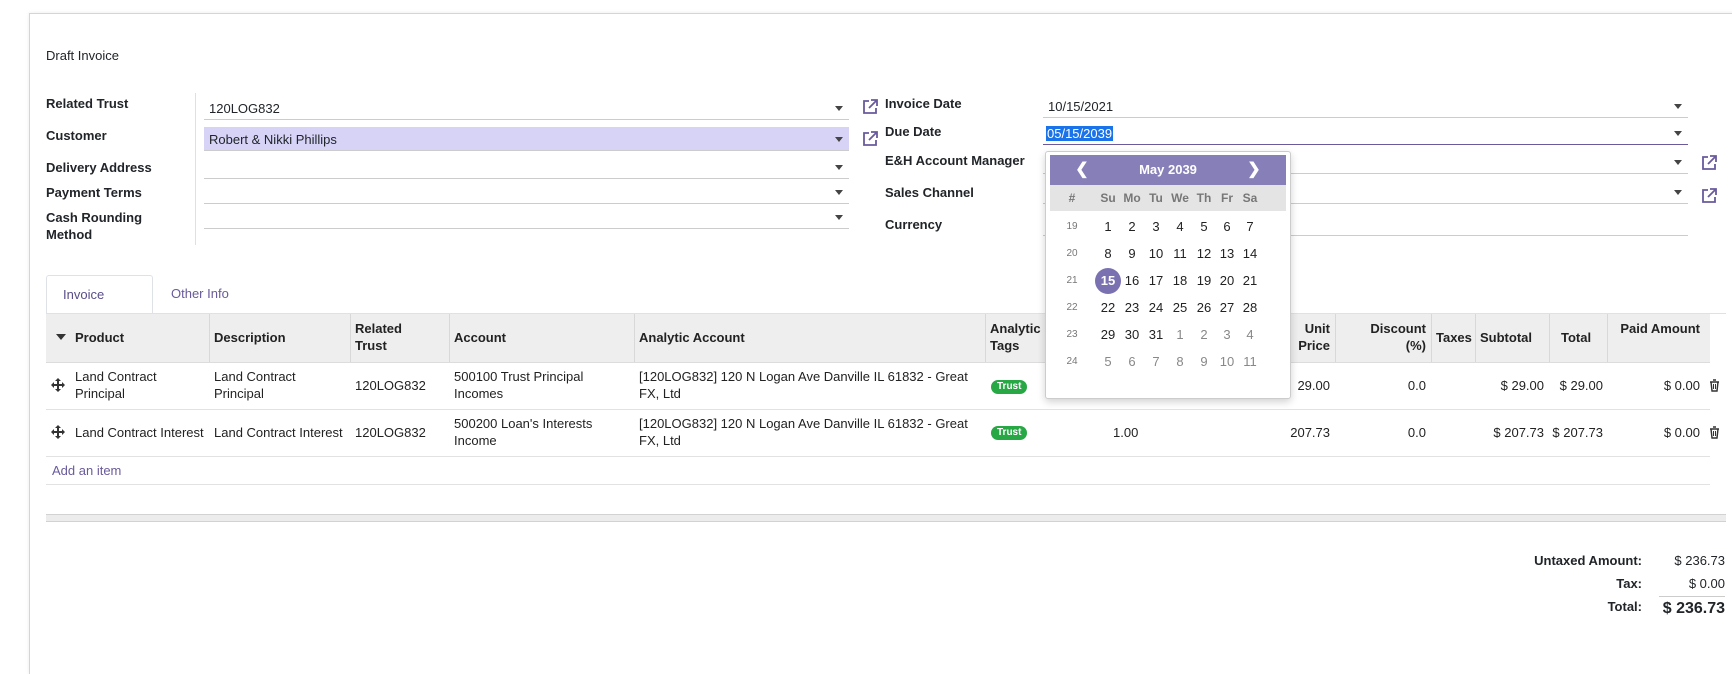 The image size is (1732, 674). What do you see at coordinates (526, 139) in the screenshot?
I see `customer-field: Robert & Nikki Phillips` at bounding box center [526, 139].